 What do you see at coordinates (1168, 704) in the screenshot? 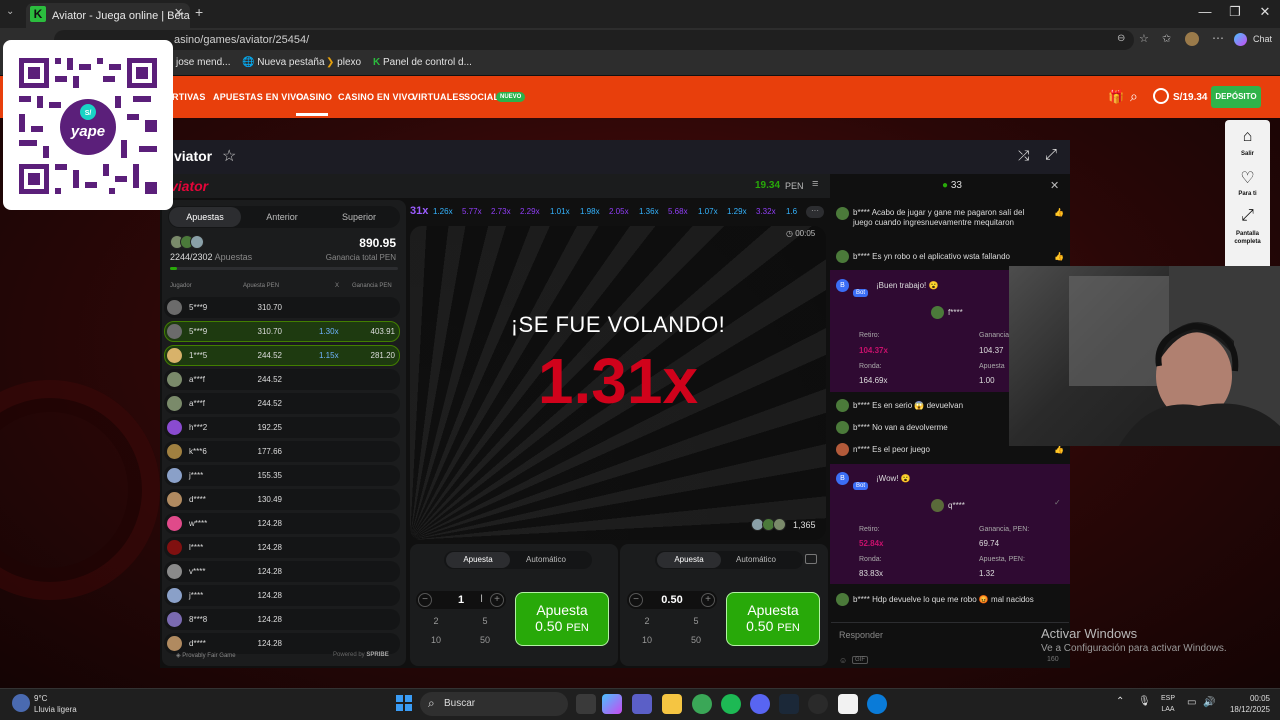
I see `language-indicator: ESP LAA` at bounding box center [1168, 704].